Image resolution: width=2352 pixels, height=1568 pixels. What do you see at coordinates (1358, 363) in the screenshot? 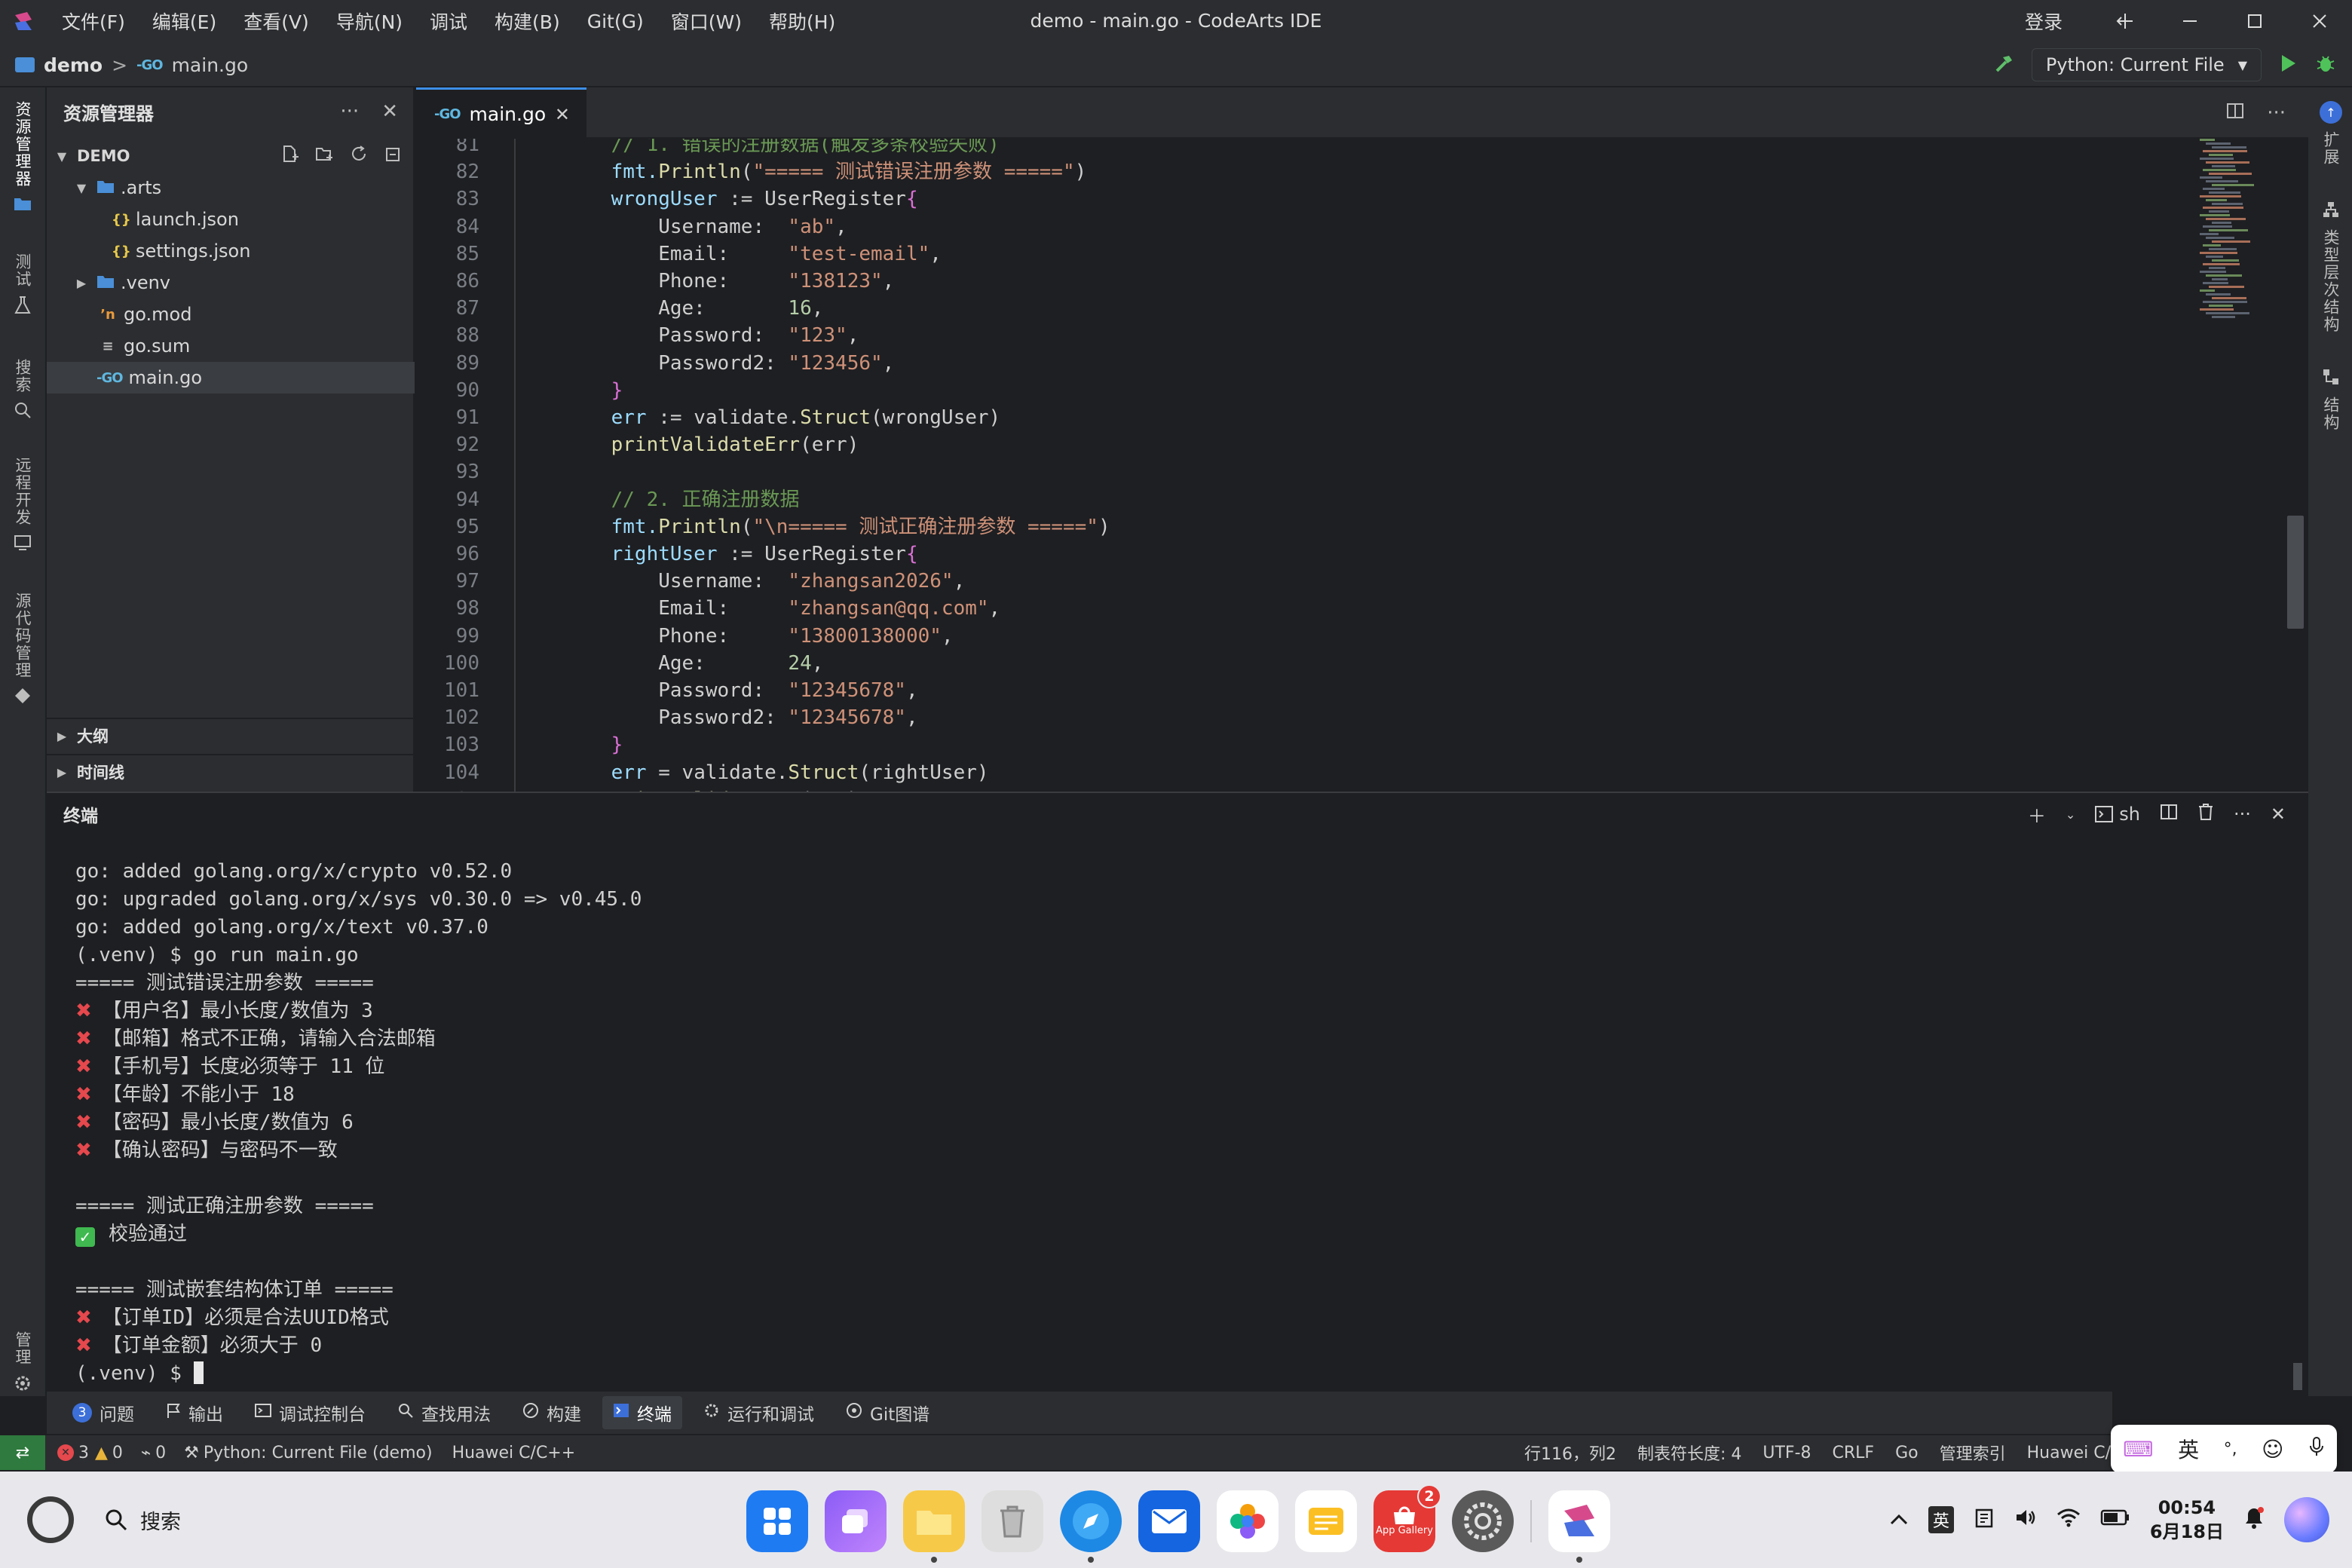
I see `code-line: 89 Password2: "123456",` at bounding box center [1358, 363].